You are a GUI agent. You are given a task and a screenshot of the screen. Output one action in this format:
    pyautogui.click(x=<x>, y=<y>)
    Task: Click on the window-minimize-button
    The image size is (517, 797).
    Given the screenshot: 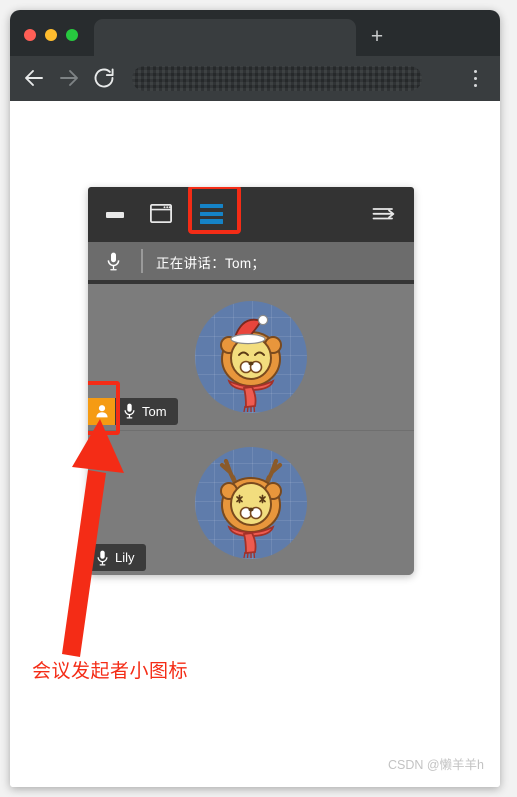 What is the action you would take?
    pyautogui.click(x=51, y=35)
    